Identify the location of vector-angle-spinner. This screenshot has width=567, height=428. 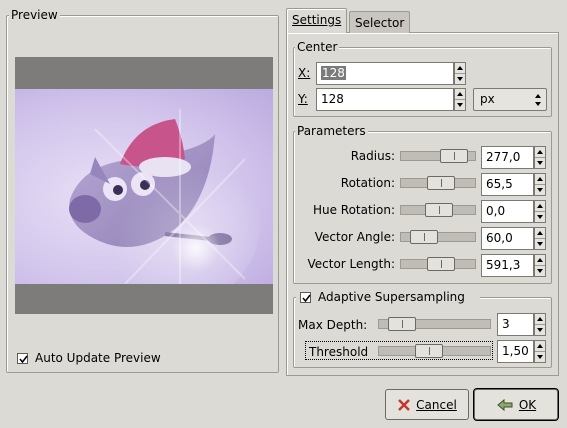
(540, 238).